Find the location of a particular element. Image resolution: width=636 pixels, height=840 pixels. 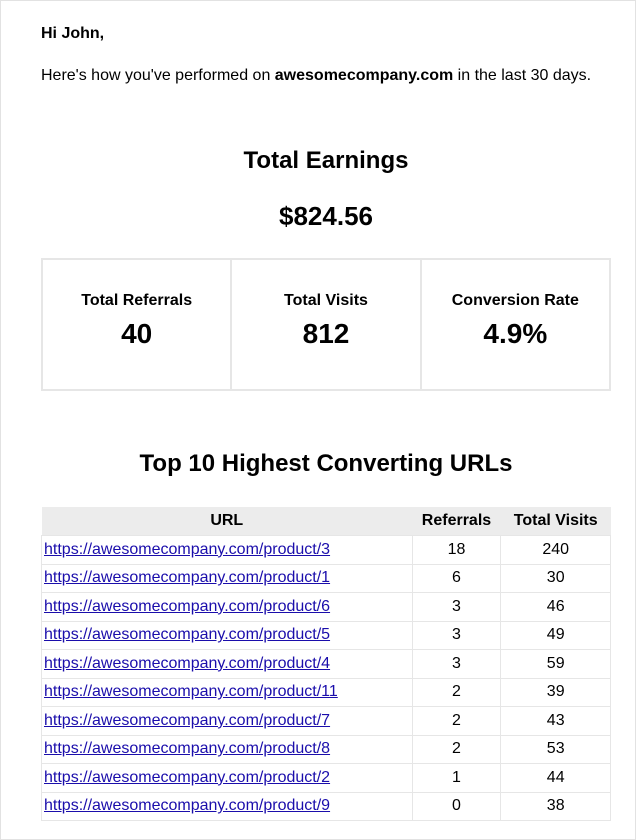

url-cell: https://awesomecompany.com/product/8 is located at coordinates (227, 749).